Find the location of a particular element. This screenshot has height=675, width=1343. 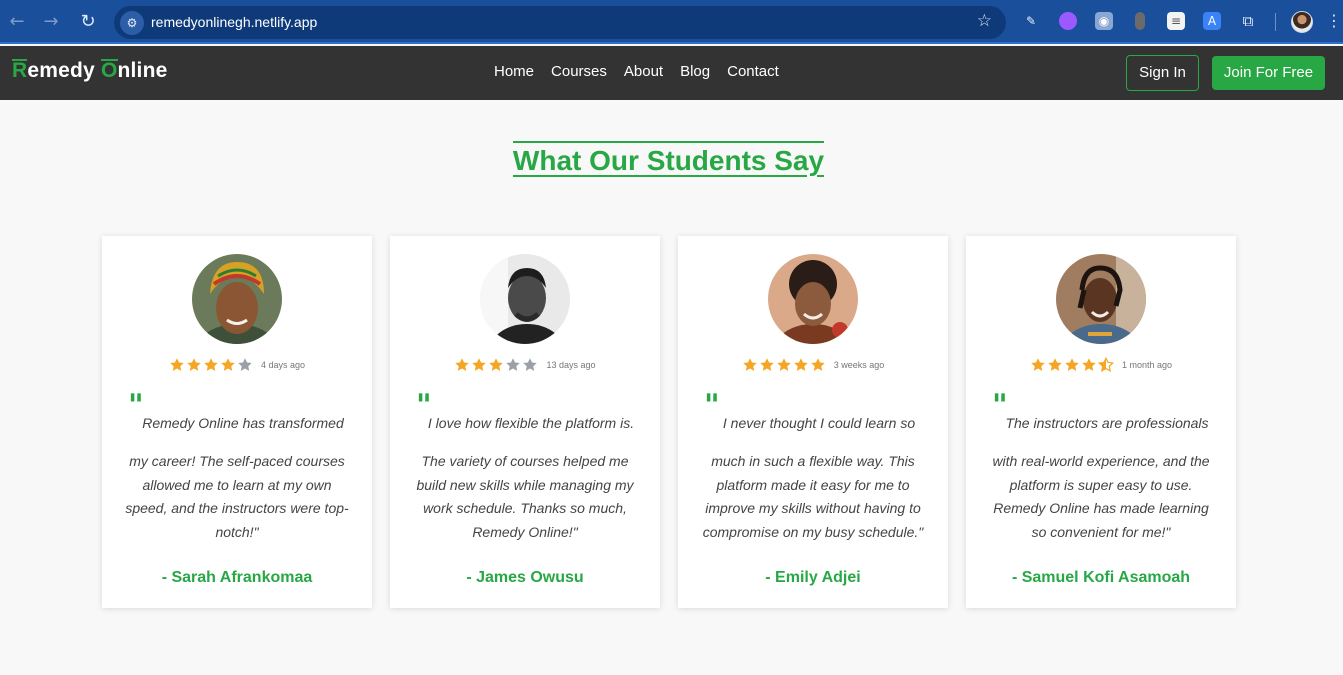

eyedropper-extension-icon: ✎ is located at coordinates (1031, 21).